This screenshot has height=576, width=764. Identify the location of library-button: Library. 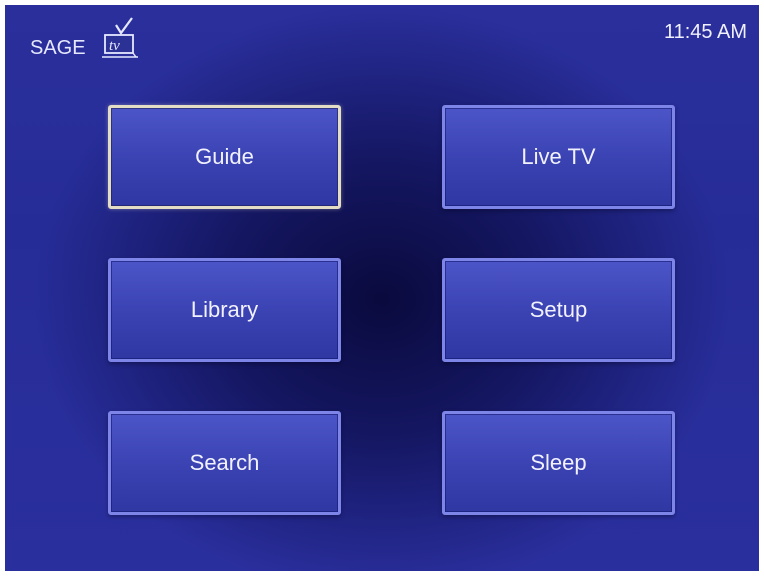
(224, 310).